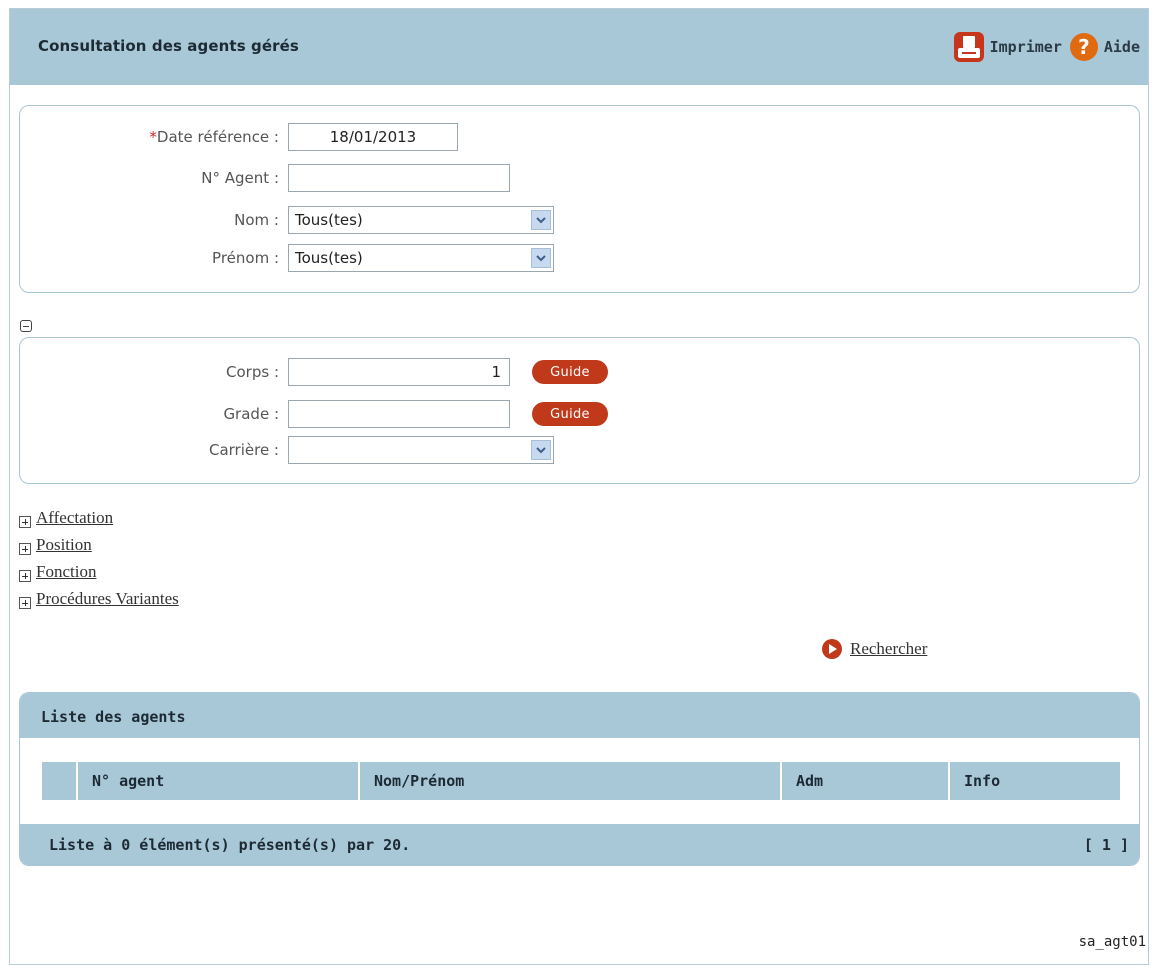  I want to click on date-label: *Date référence :, so click(214, 137).